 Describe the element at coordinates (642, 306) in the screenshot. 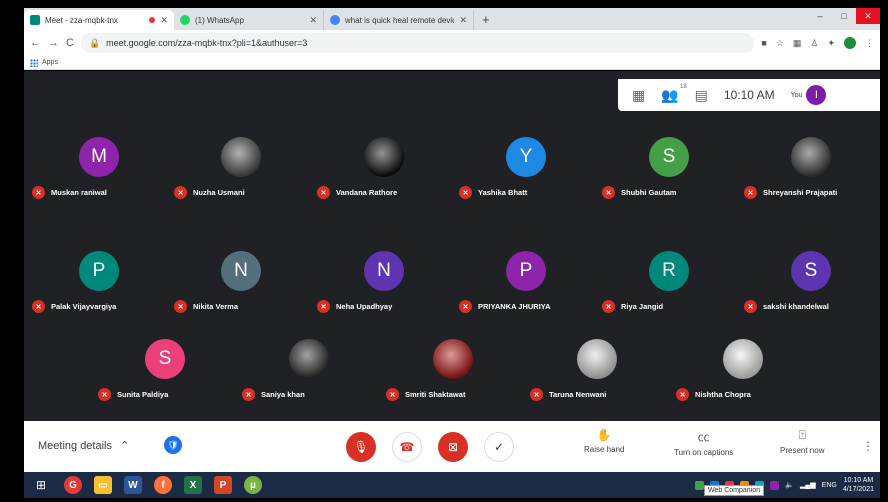

I see `participant-name: Riya Jangid` at that location.